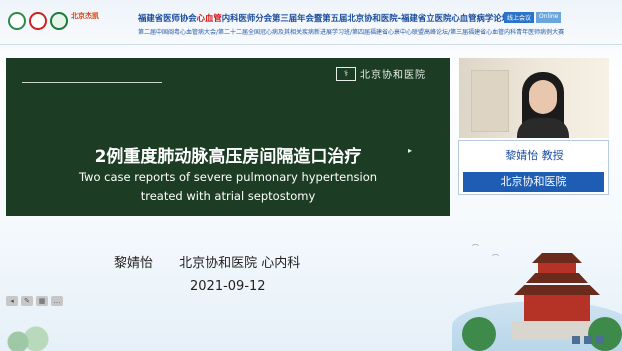  I want to click on slide-title-cn: 2例重度肺动脉高压房间隔造口治疗, so click(228, 157).